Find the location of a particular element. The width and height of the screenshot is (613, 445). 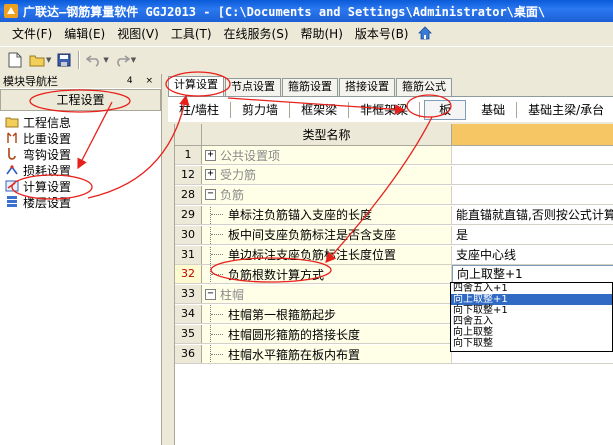

table-row: 12 + 受力筋 is located at coordinates (394, 175).